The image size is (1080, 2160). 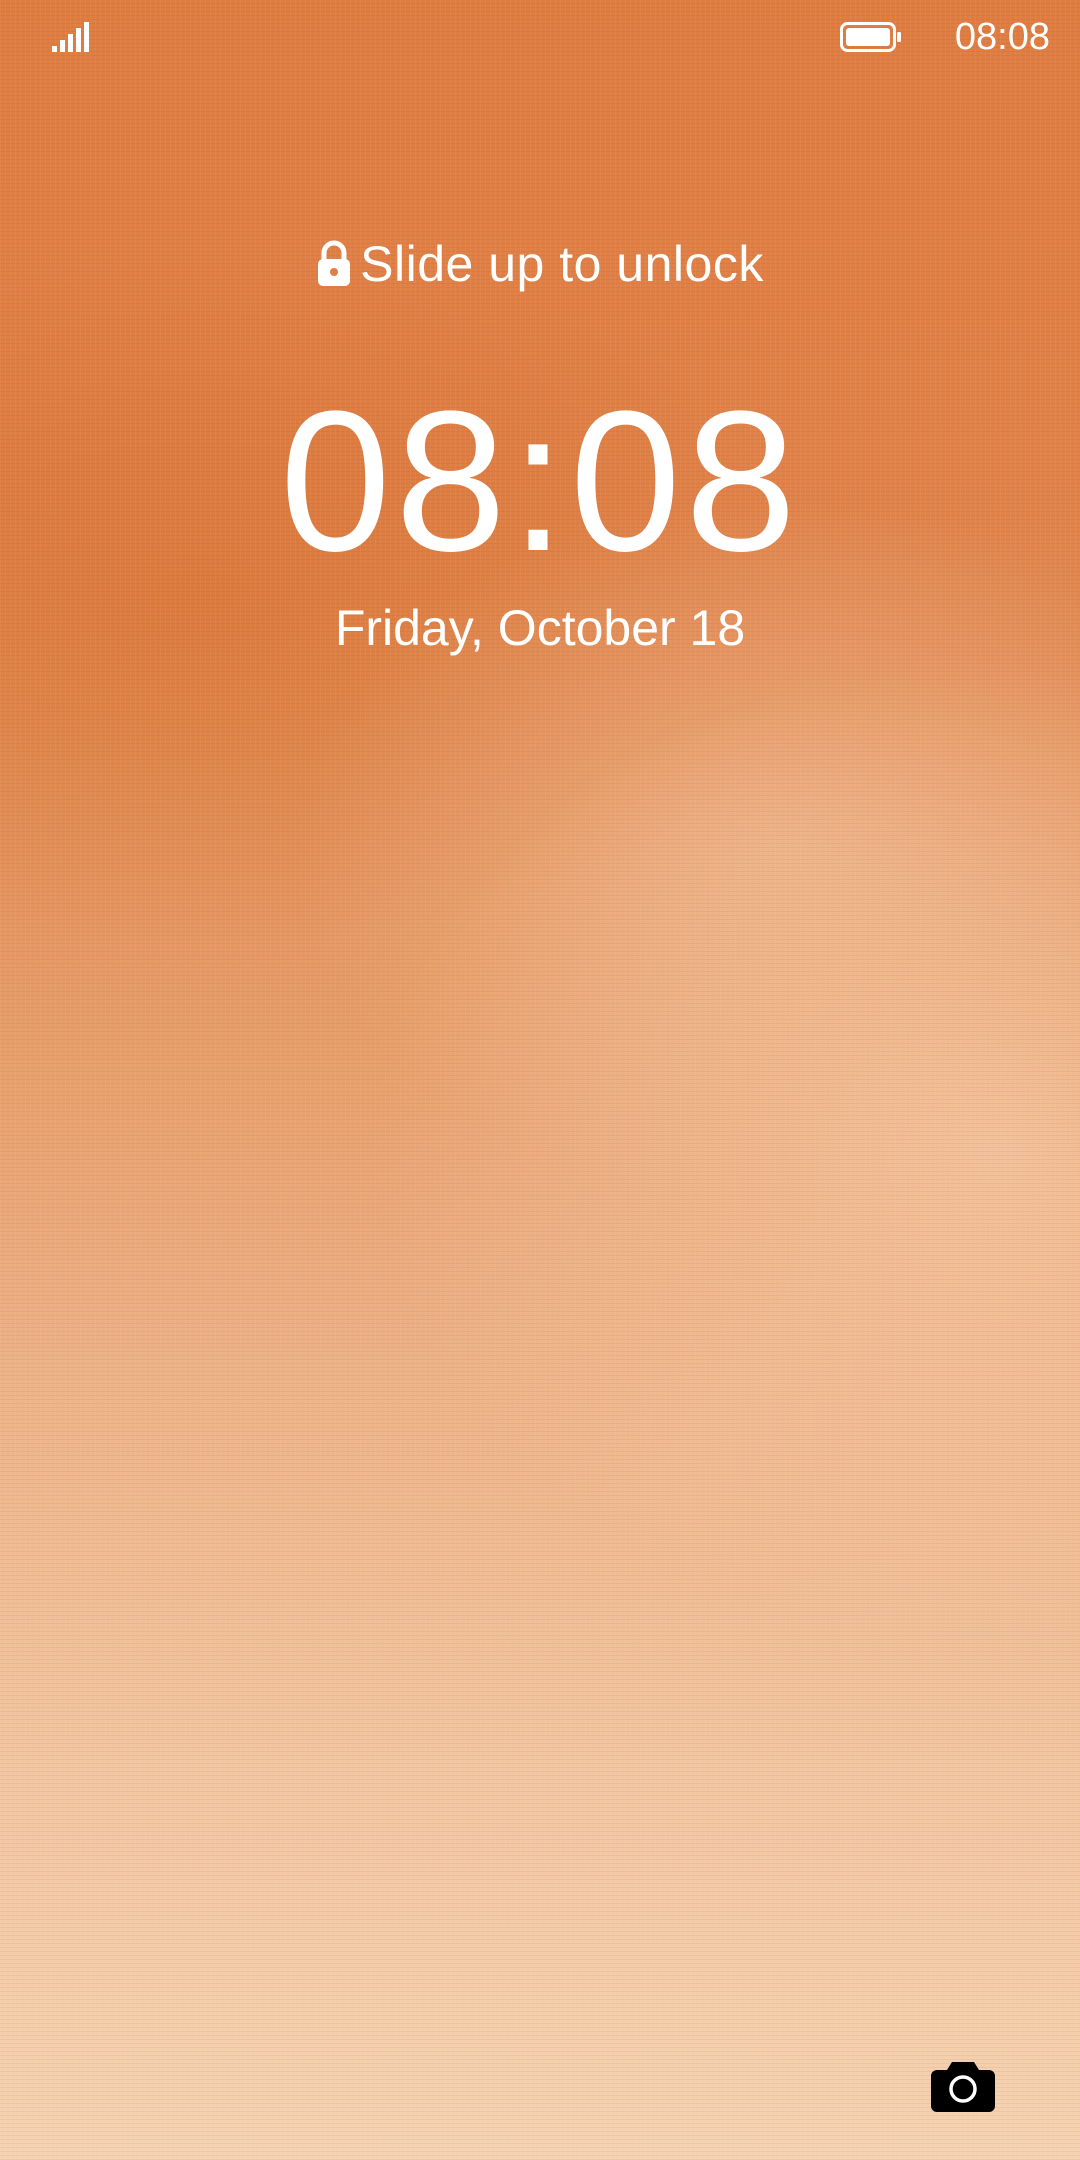 I want to click on unlock-hint: Slide up to unlock, so click(x=540, y=264).